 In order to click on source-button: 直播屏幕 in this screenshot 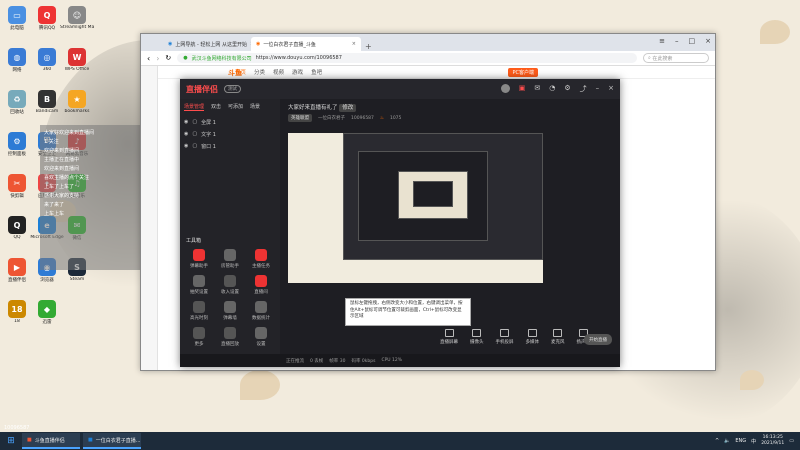, I will do `click(449, 337)`.